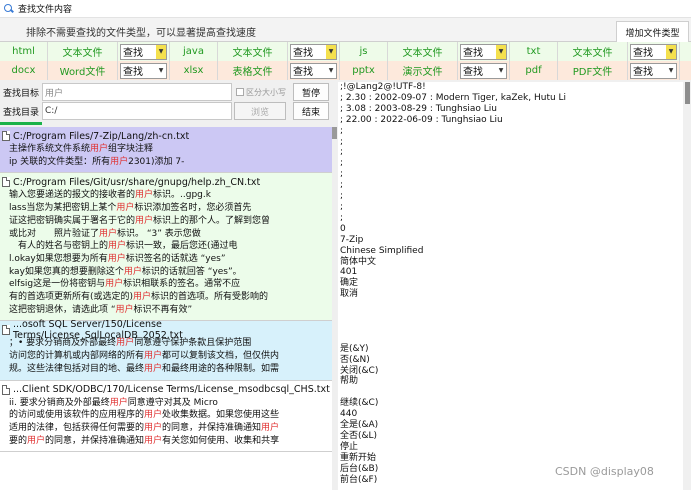  Describe the element at coordinates (358, 457) in the screenshot. I see `preview-line: 重新开始` at that location.